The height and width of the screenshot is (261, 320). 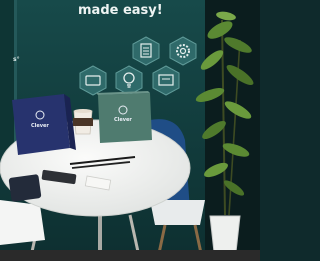 What do you see at coordinates (93, 80) in the screenshot?
I see `hex-icon-app` at bounding box center [93, 80].